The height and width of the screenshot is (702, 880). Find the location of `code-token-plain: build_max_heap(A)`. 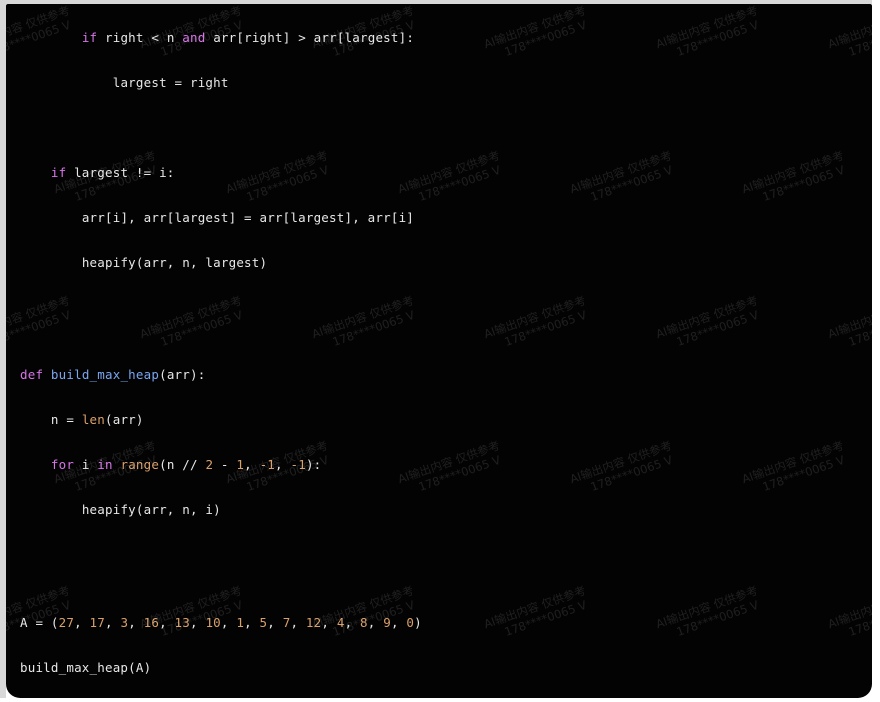

code-token-plain: build_max_heap(A) is located at coordinates (86, 667).